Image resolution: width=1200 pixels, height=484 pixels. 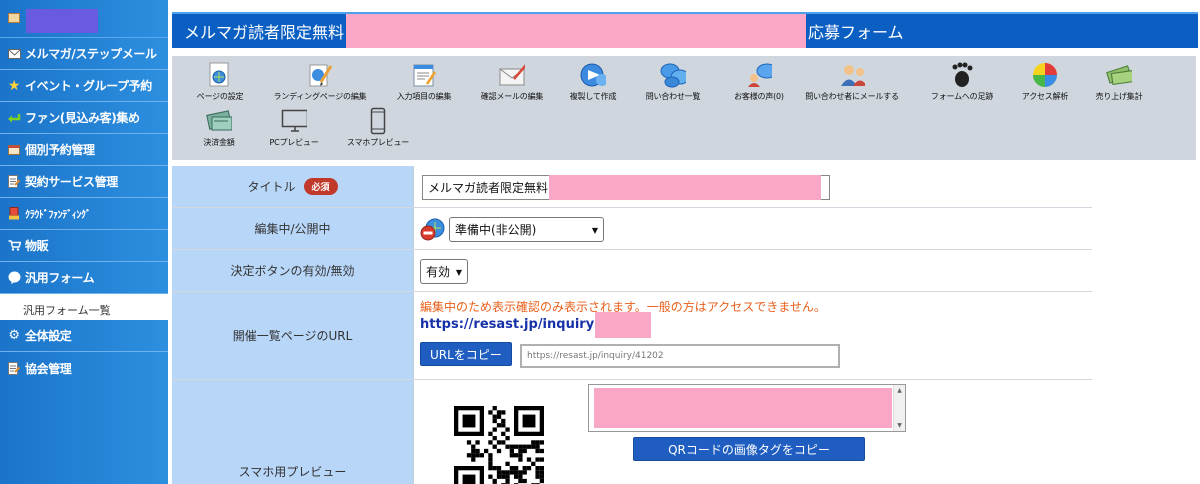 I want to click on sidebar-subitem-general-form-list: 汎用フォーム一覧, so click(x=84, y=307).